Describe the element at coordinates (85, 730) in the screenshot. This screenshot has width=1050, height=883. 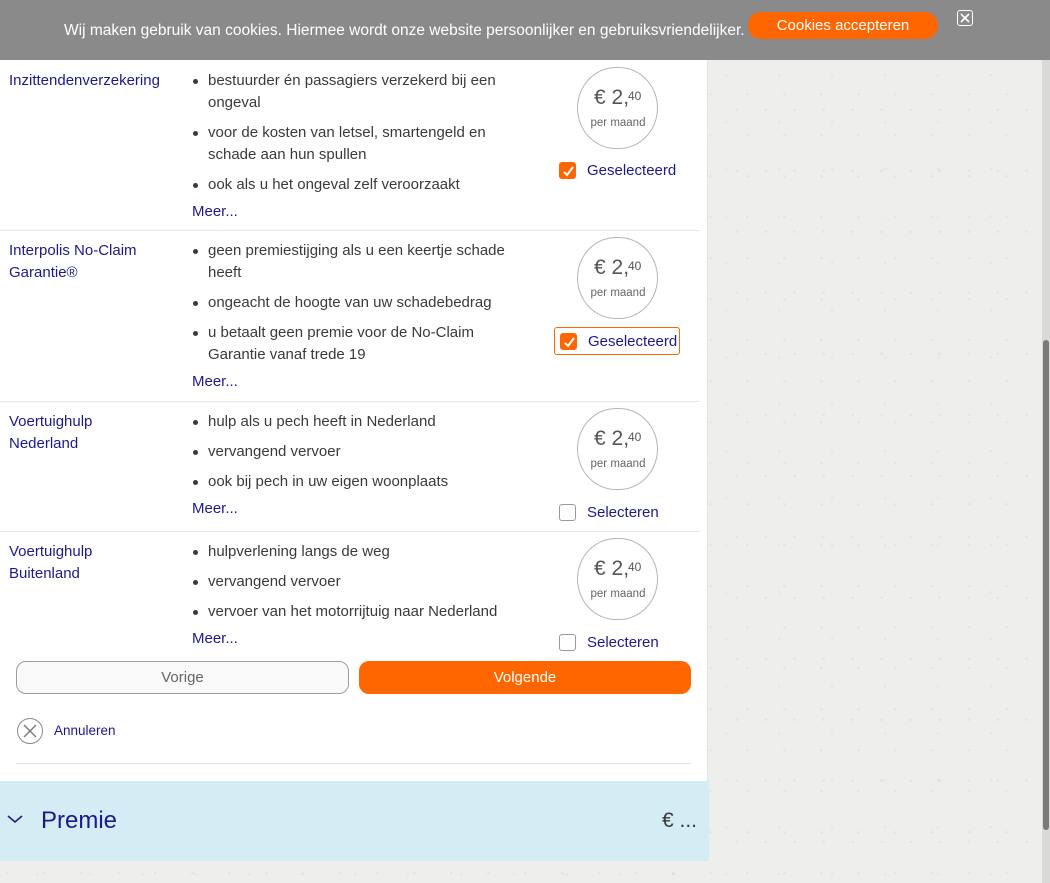
I see `cancel-link: Annuleren` at that location.